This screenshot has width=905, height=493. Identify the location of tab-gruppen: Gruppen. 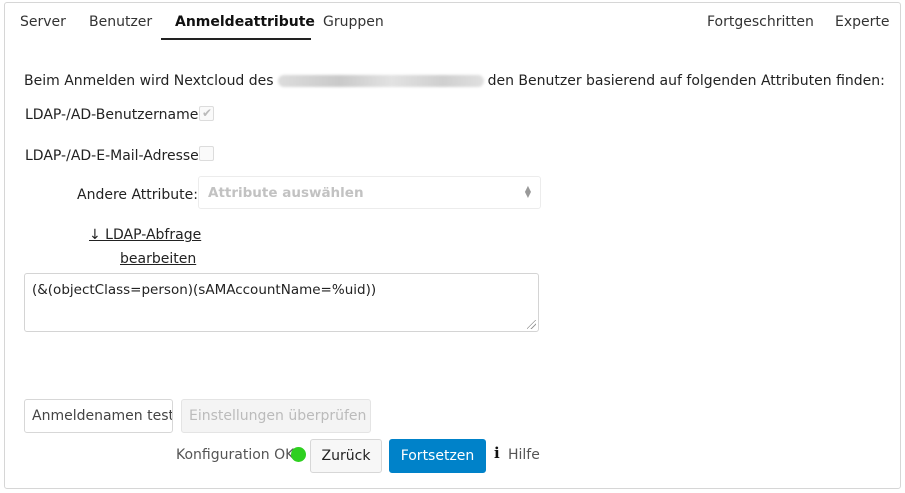
(353, 22).